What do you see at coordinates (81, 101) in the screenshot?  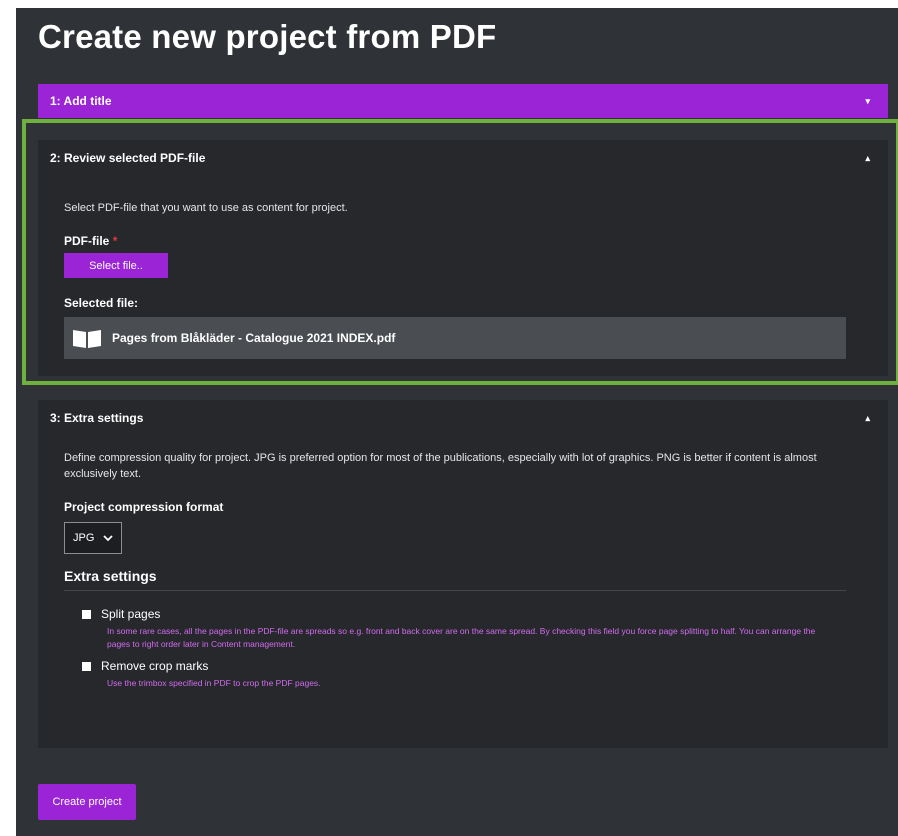 I see `step-add-title-label: 1: Add title` at bounding box center [81, 101].